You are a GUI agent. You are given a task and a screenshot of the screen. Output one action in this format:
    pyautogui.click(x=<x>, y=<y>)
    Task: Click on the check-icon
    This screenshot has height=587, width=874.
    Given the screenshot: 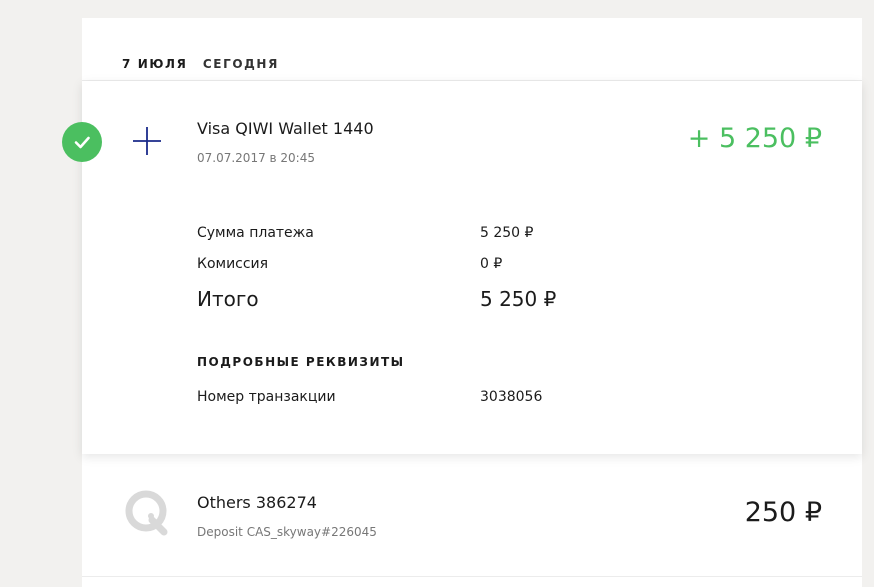 What is the action you would take?
    pyautogui.click(x=82, y=142)
    